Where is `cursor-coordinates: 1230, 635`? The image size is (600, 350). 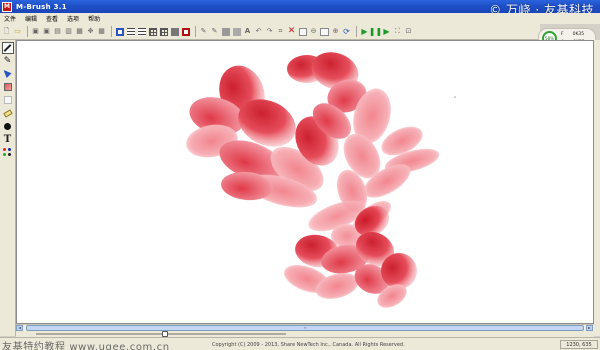 cursor-coordinates: 1230, 635 is located at coordinates (579, 344).